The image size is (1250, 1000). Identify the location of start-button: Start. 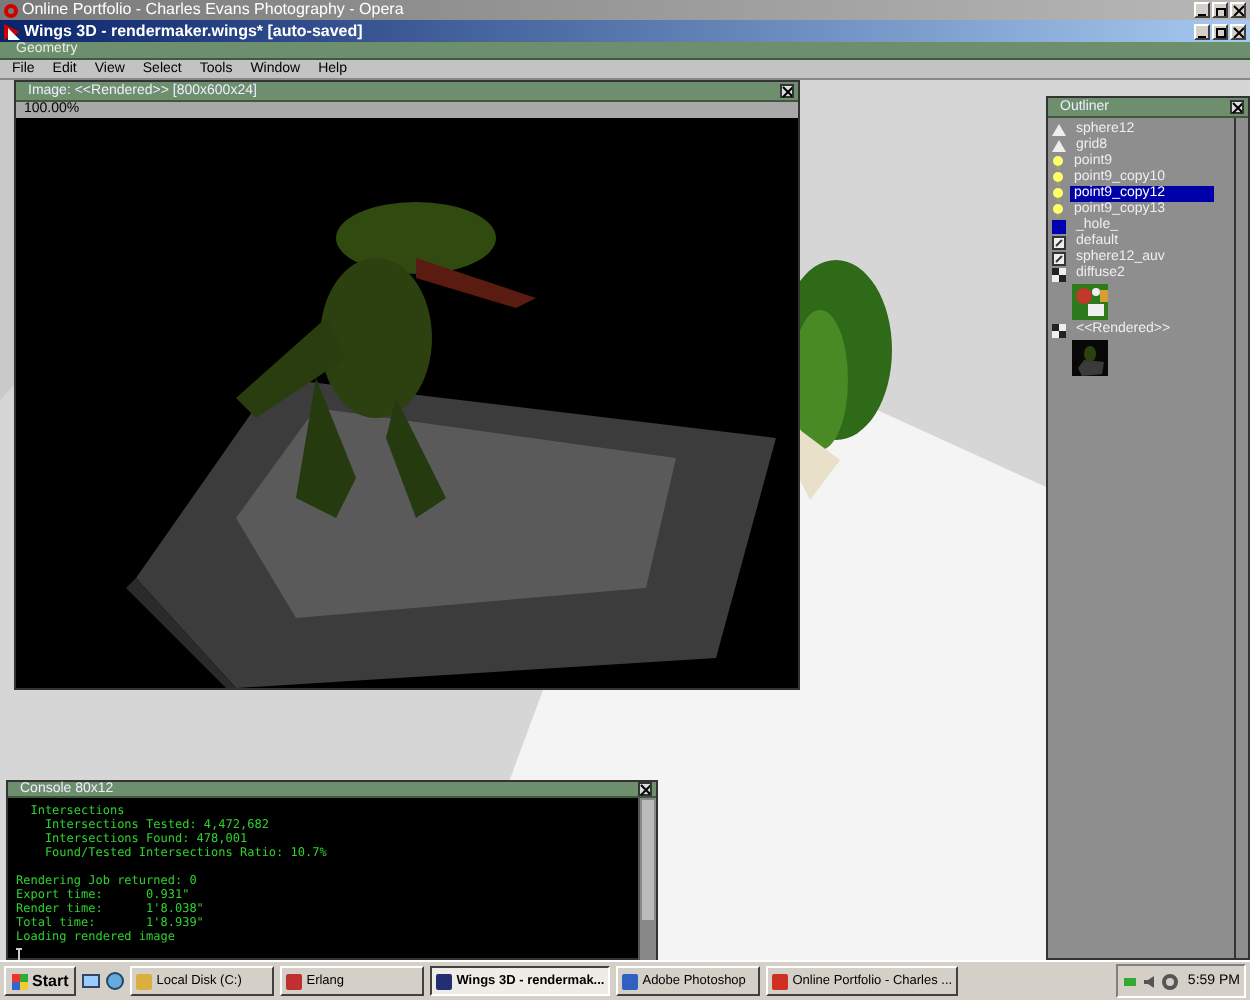
(40, 981).